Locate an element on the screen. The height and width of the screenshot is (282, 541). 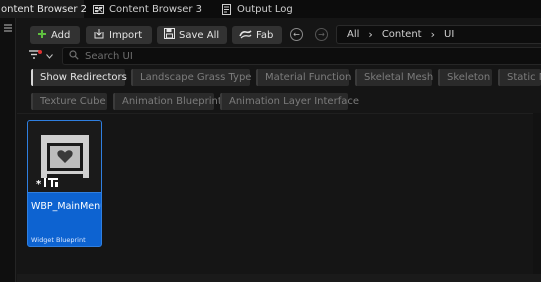
tab-content-browser-2: ontent Browser 2 × is located at coordinates (52, 9).